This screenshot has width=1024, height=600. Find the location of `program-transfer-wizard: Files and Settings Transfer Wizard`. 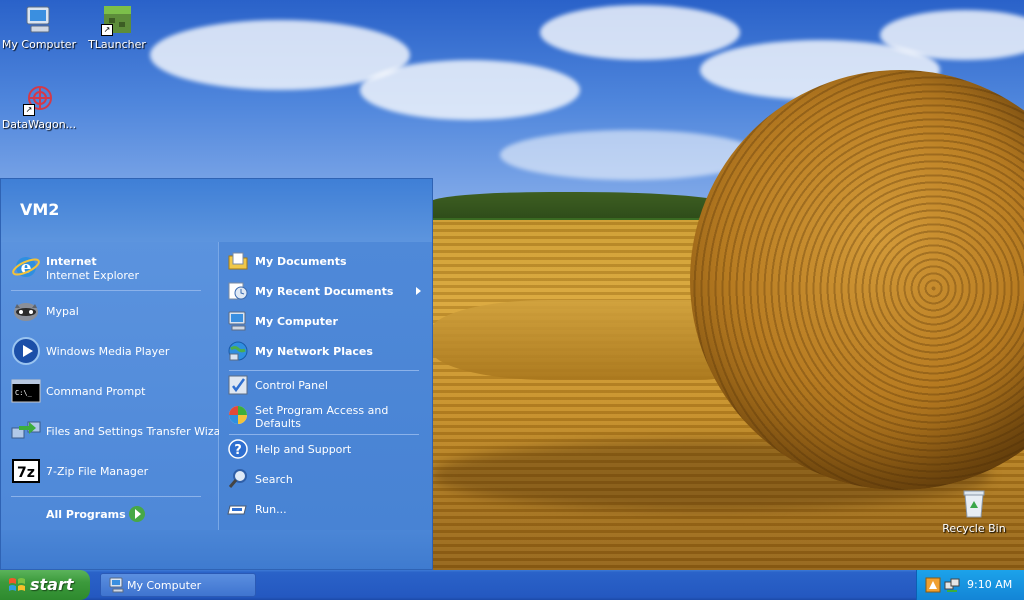

program-transfer-wizard: Files and Settings Transfer Wizard is located at coordinates (120, 432).